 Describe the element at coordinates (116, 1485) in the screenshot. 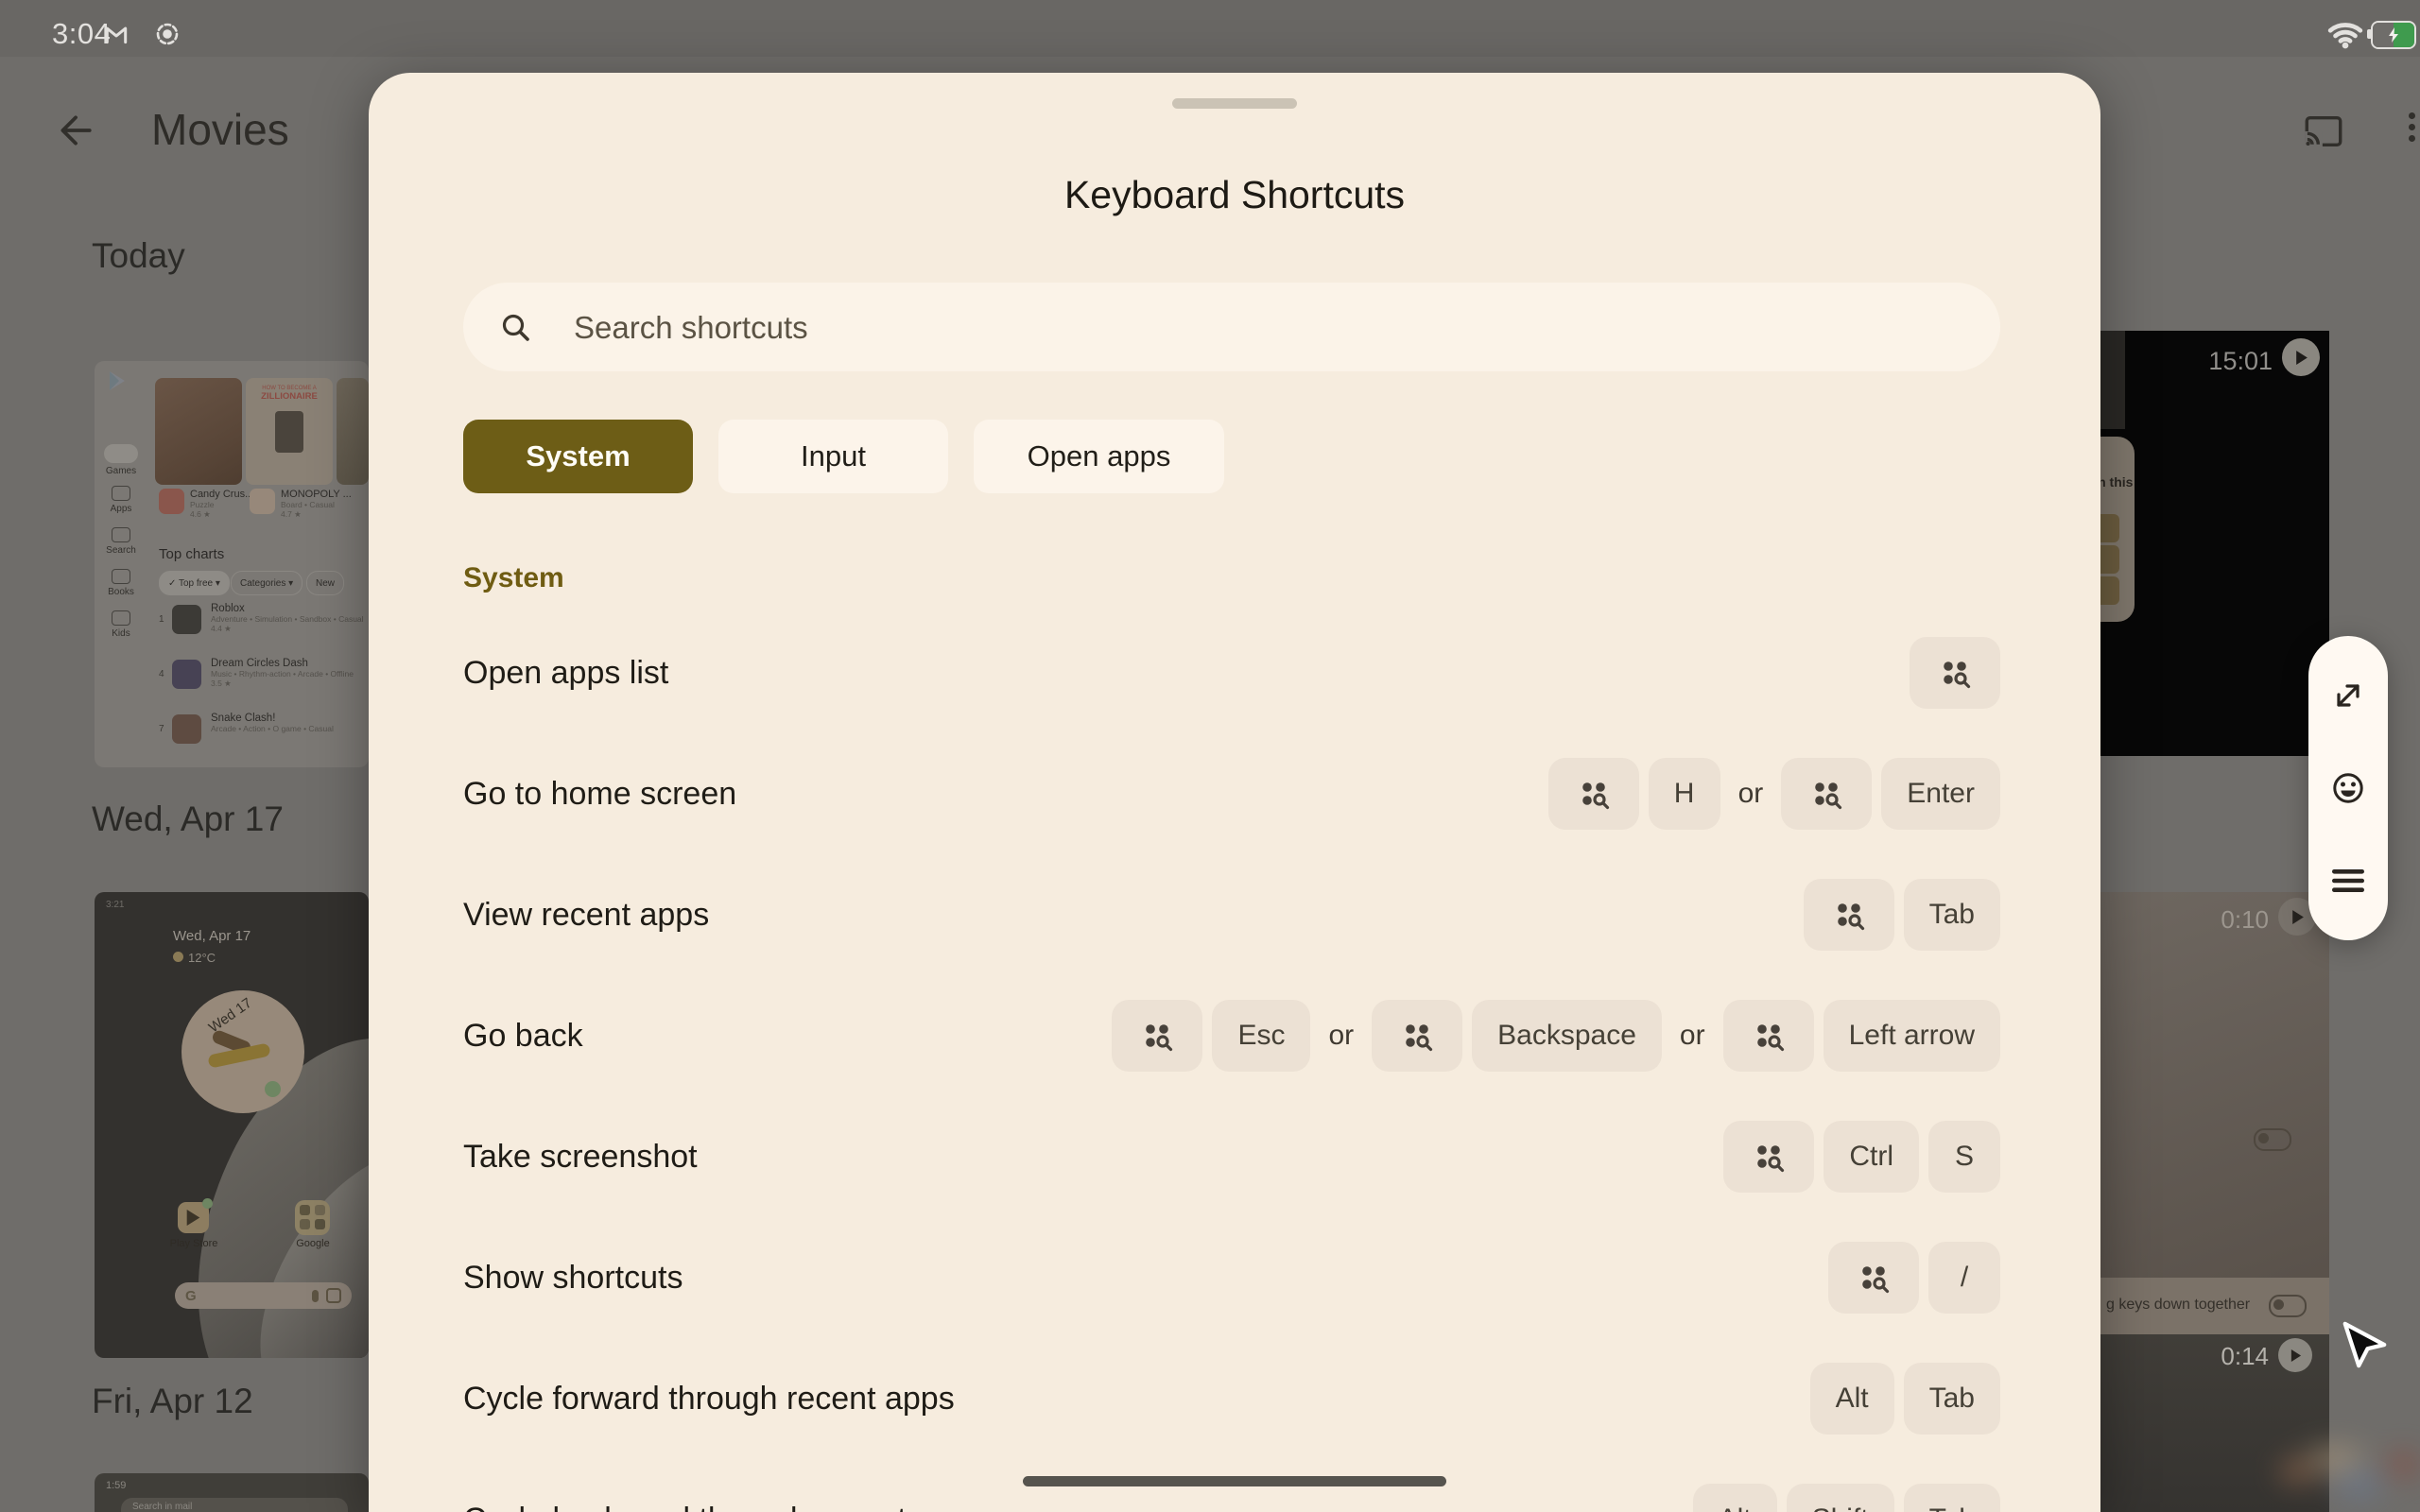

I see `thumb-status-time: 1:59` at that location.